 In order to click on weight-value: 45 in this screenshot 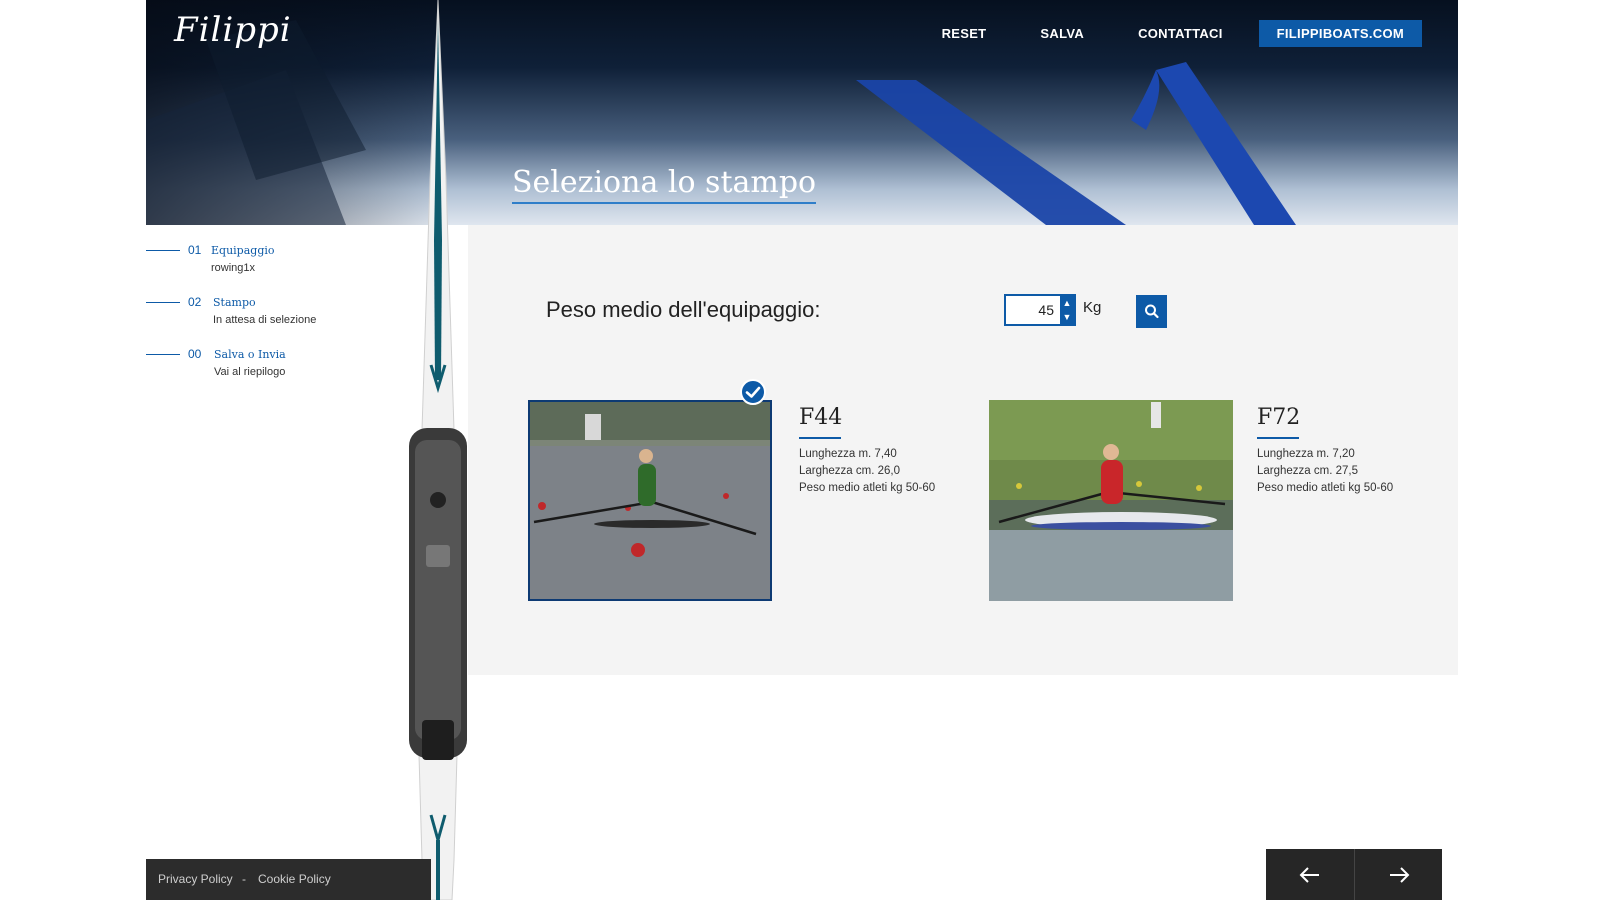, I will do `click(1046, 310)`.